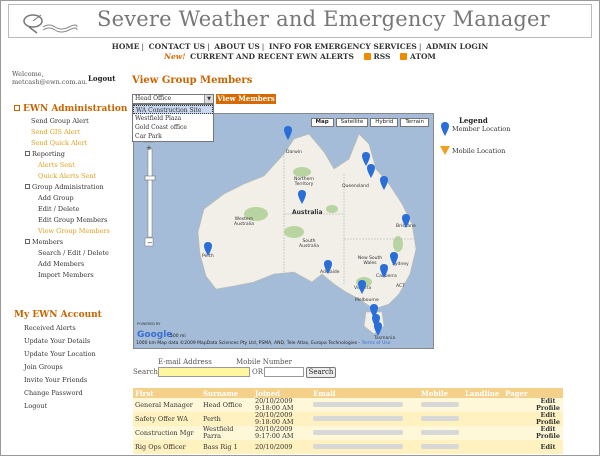 This screenshot has height=456, width=600. I want to click on google-logo: Google, so click(154, 335).